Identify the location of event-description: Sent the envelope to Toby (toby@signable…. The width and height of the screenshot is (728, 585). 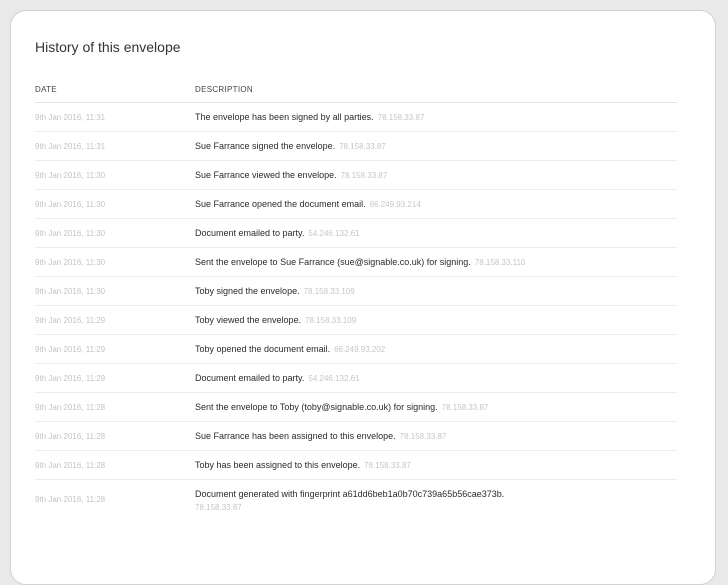
(436, 407).